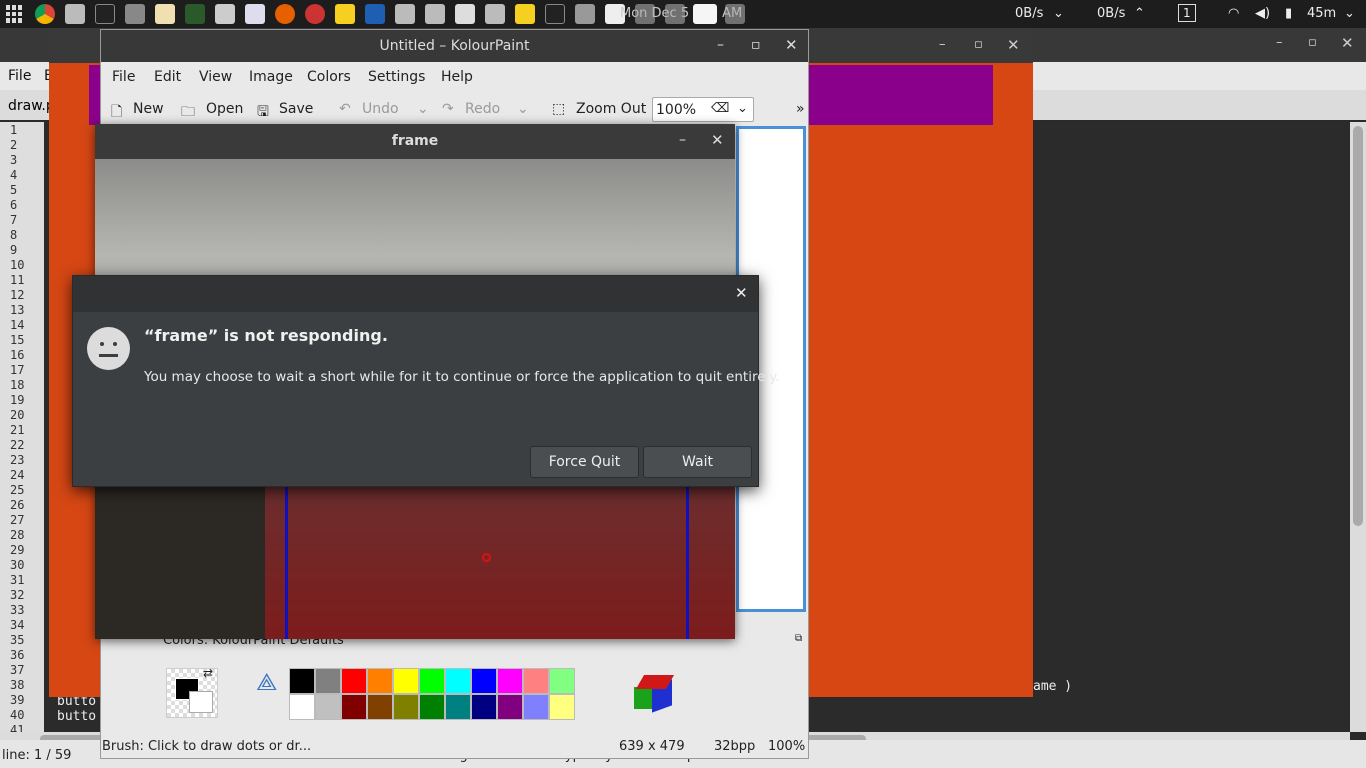 This screenshot has width=1366, height=768. I want to click on save-icon: 🖫, so click(263, 113).